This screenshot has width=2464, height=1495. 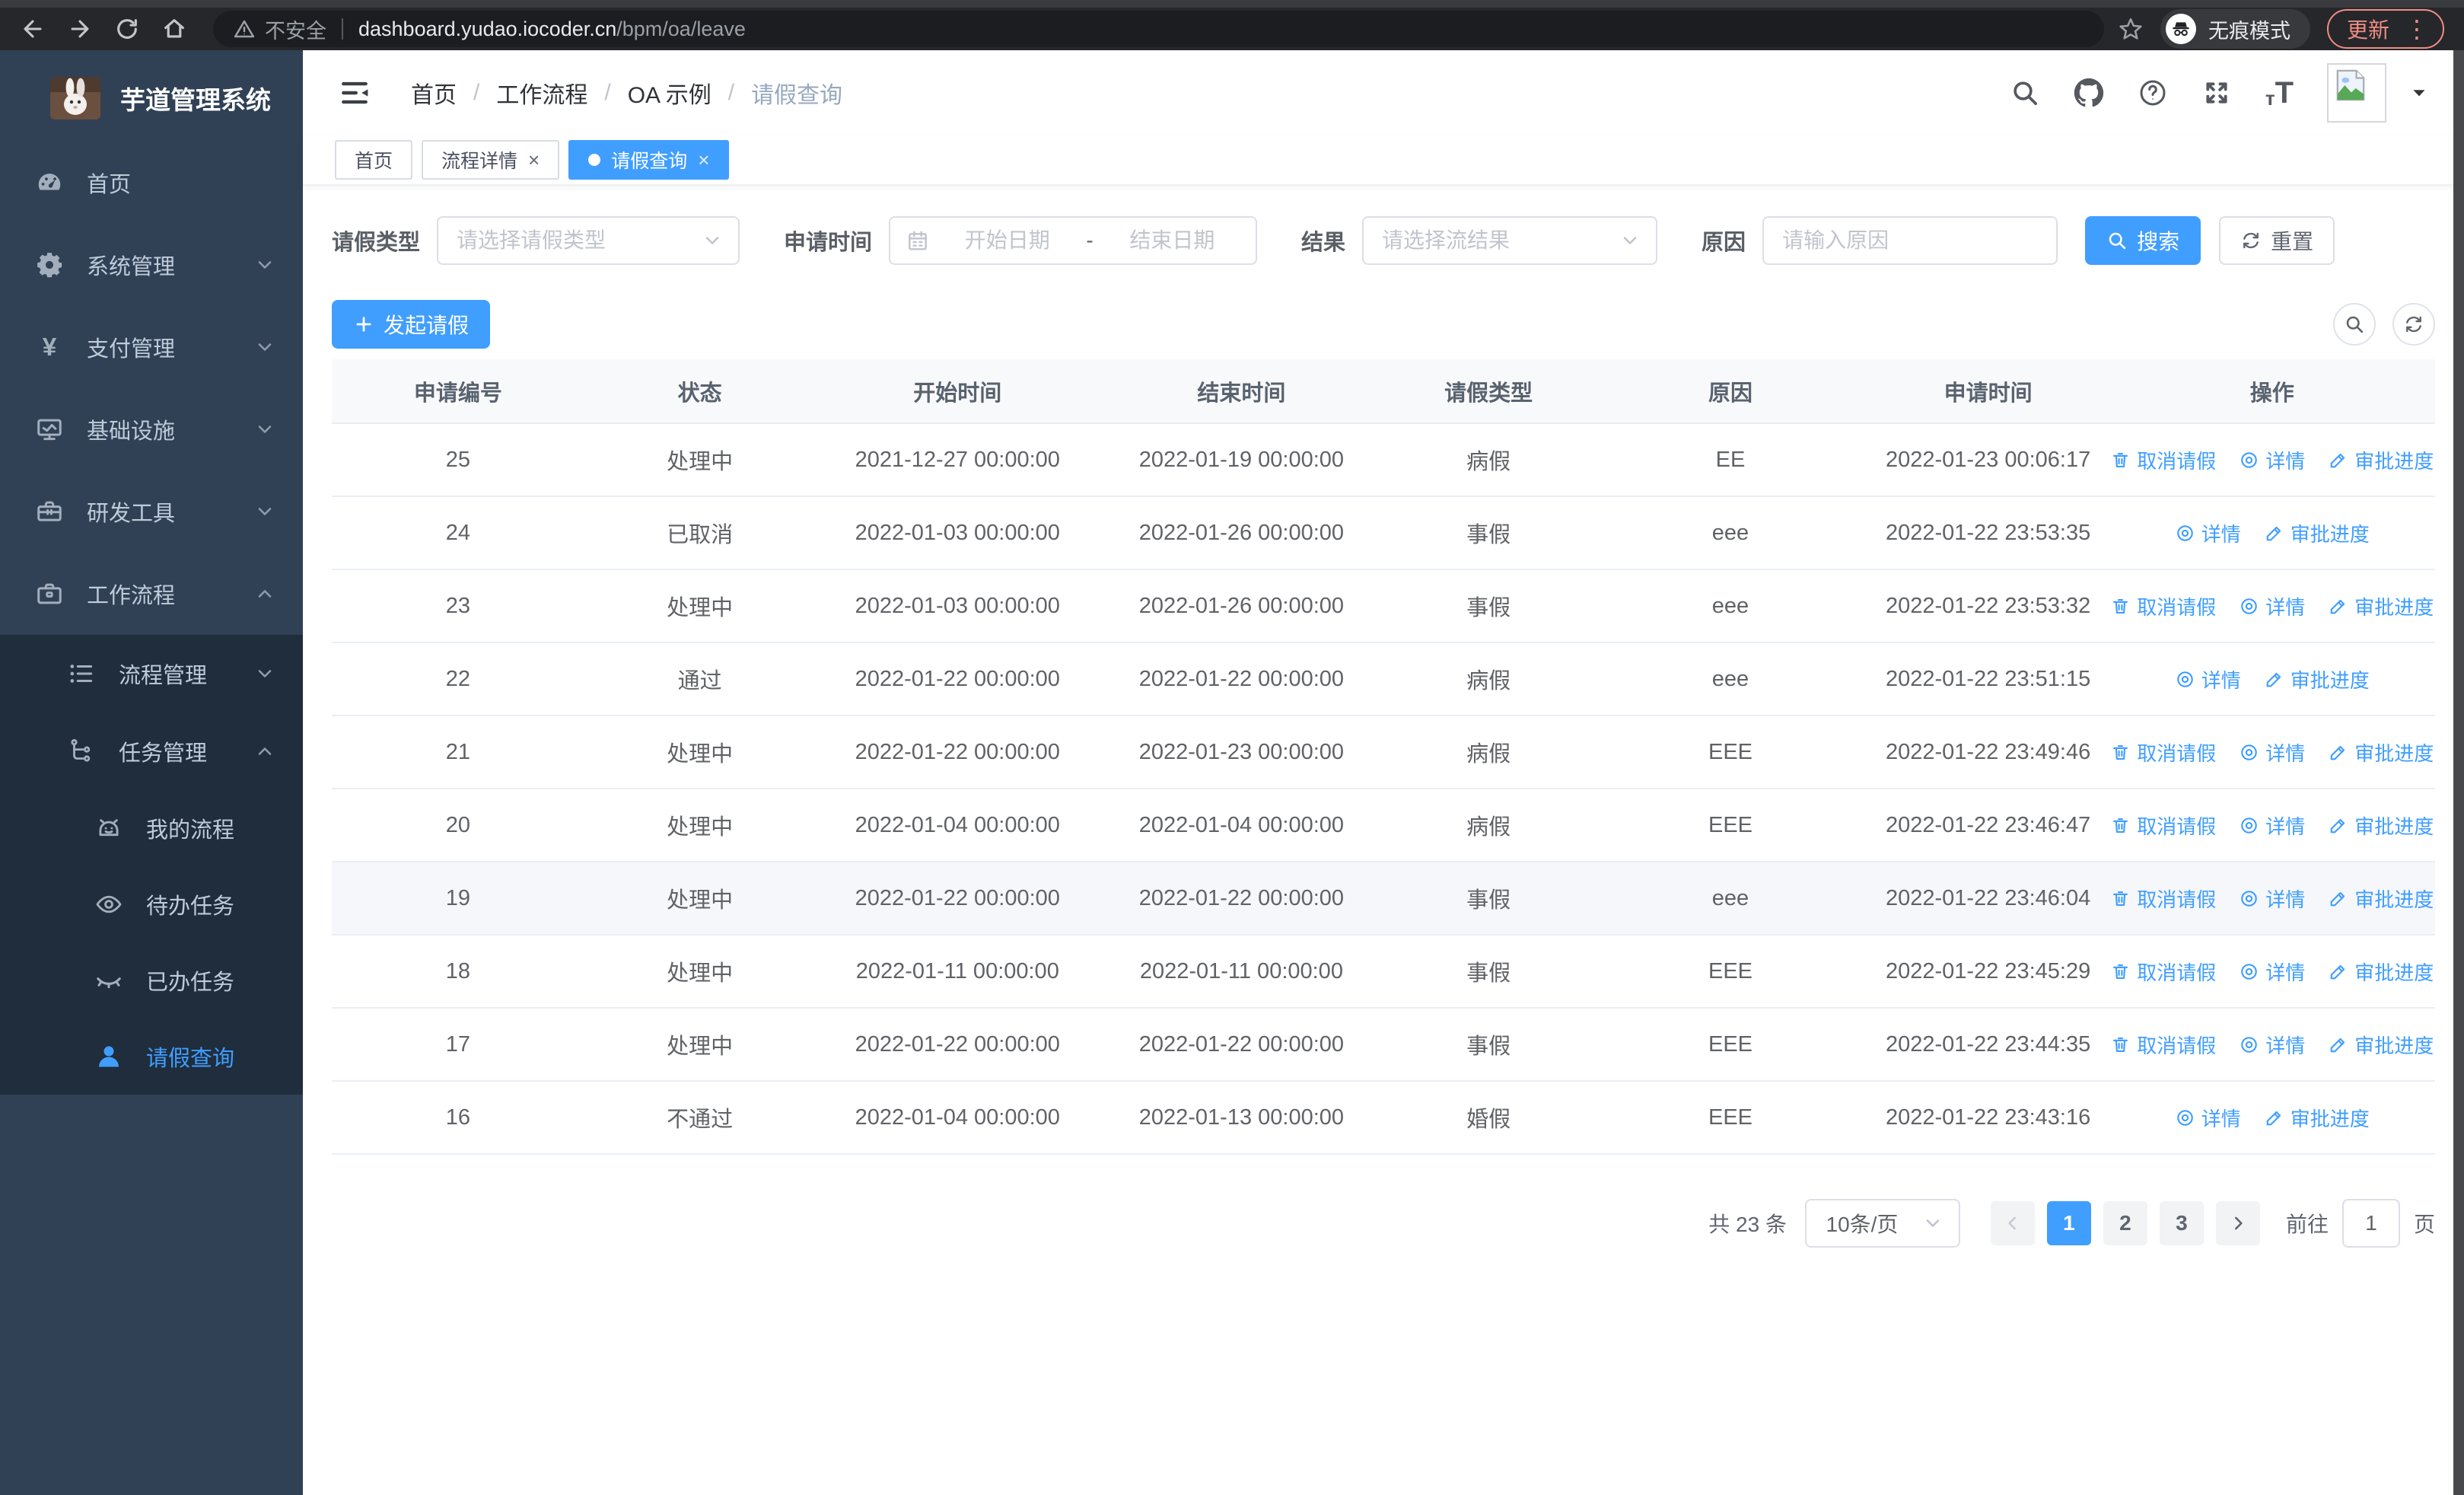 What do you see at coordinates (2370, 1223) in the screenshot?
I see `jump-page-input` at bounding box center [2370, 1223].